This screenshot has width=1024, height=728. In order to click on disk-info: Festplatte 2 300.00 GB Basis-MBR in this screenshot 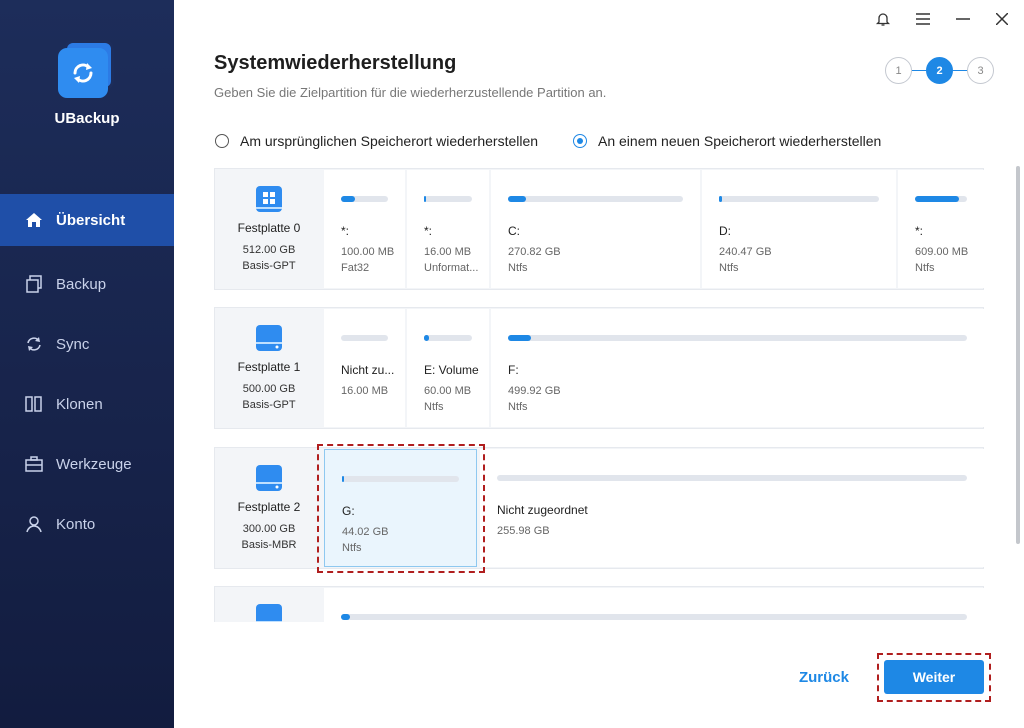, I will do `click(269, 508)`.